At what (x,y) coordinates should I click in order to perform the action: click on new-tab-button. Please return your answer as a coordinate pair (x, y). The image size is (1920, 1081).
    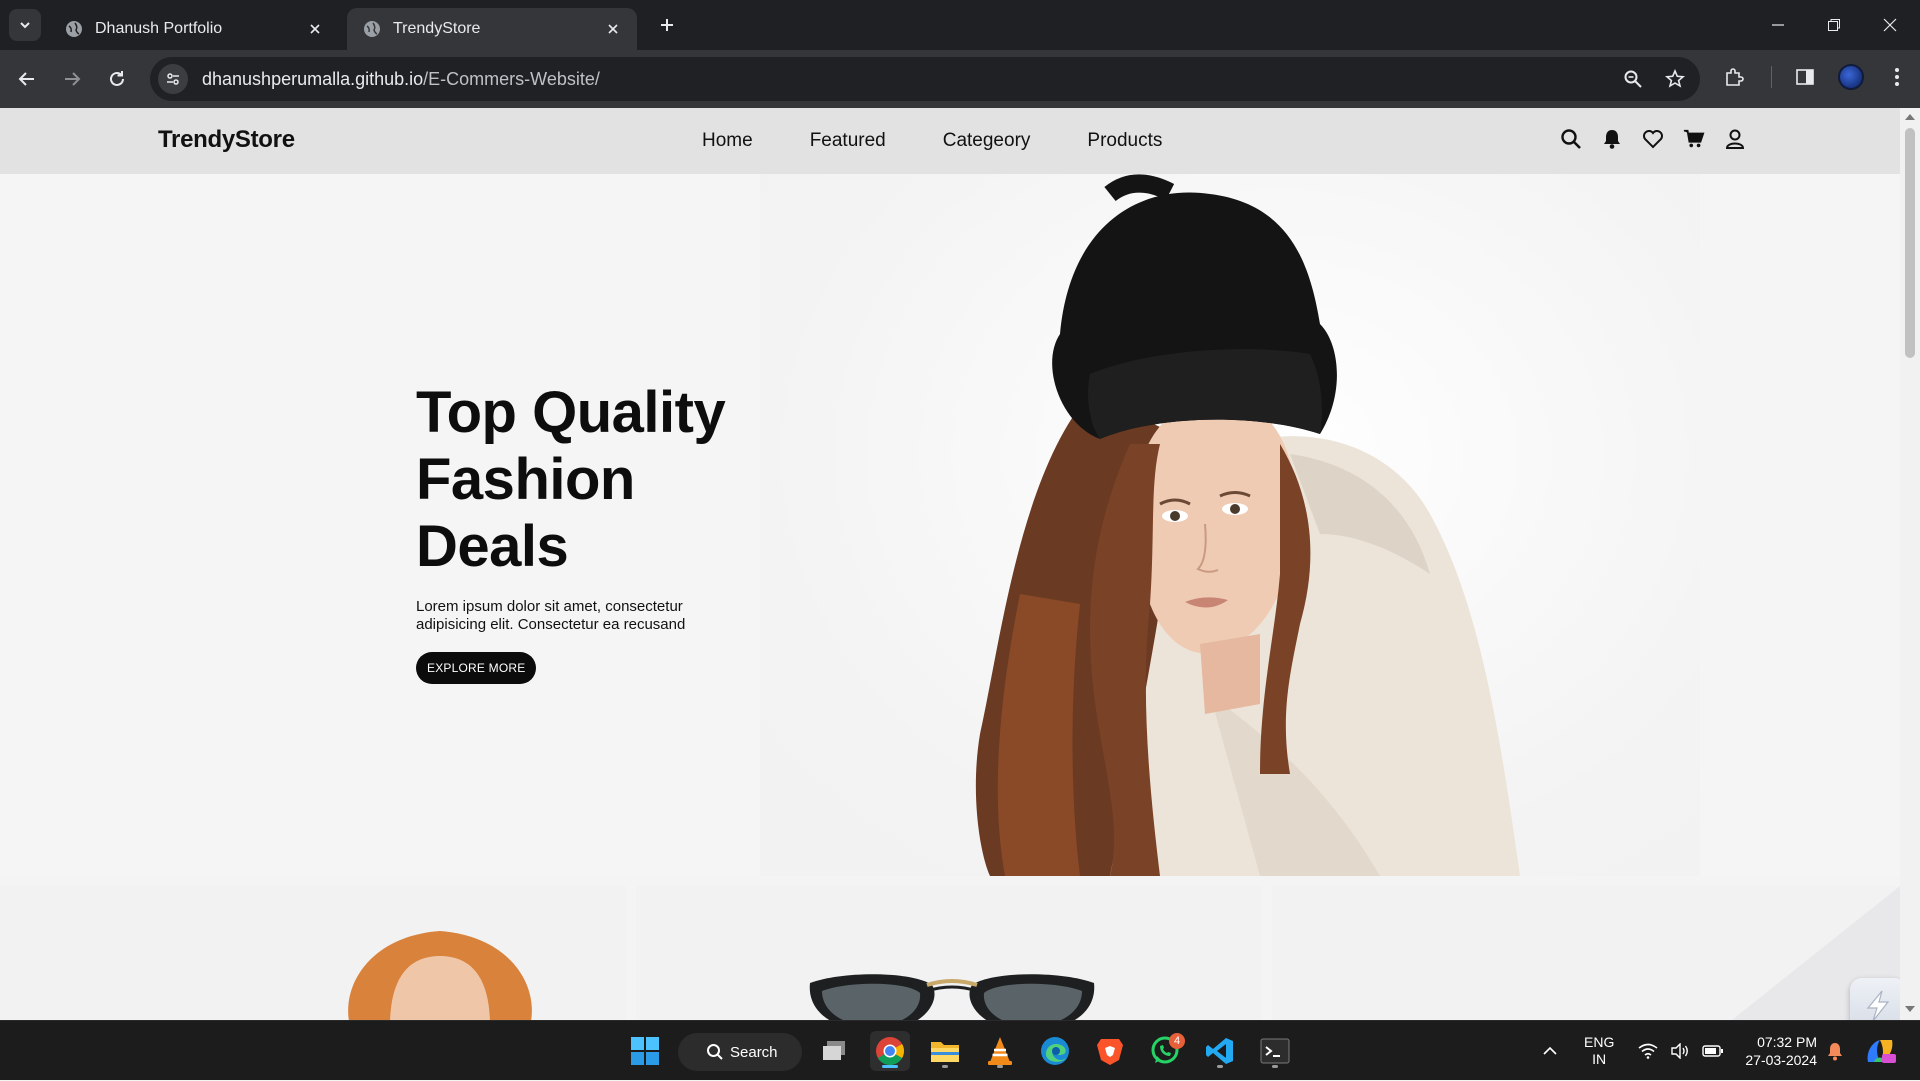
    Looking at the image, I should click on (667, 25).